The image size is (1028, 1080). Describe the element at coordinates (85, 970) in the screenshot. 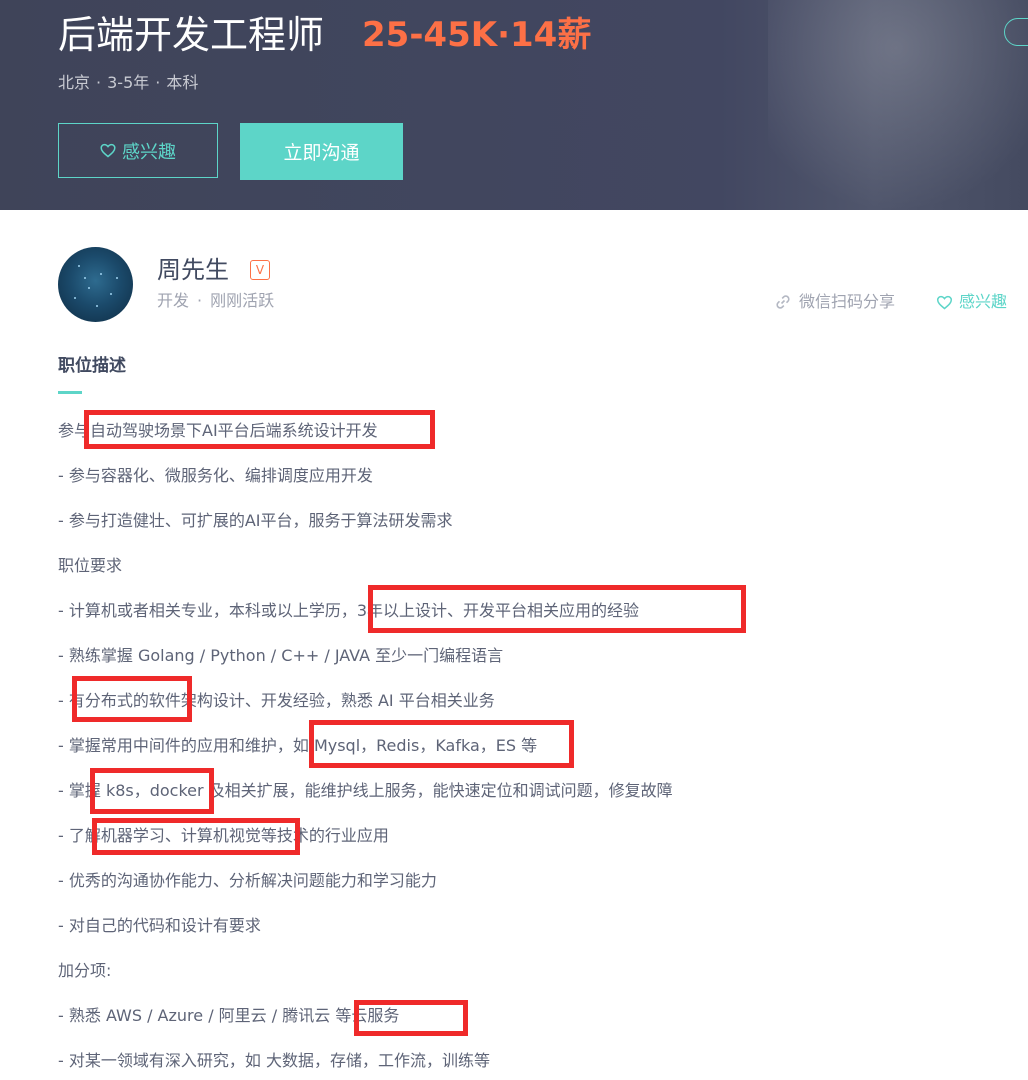

I see `description-line: 加分项:` at that location.